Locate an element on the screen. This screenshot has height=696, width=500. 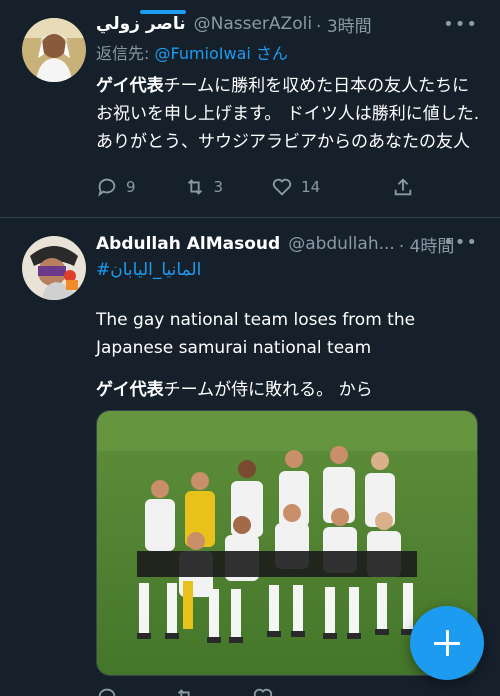
tweet-actions: 9 3 14 is located at coordinates (256, 187).